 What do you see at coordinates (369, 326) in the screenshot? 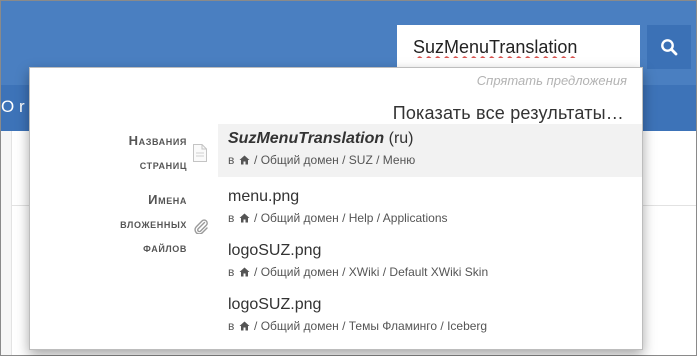
I see `location-path: / Общий домен / Темы Фламинго / Iceberg` at bounding box center [369, 326].